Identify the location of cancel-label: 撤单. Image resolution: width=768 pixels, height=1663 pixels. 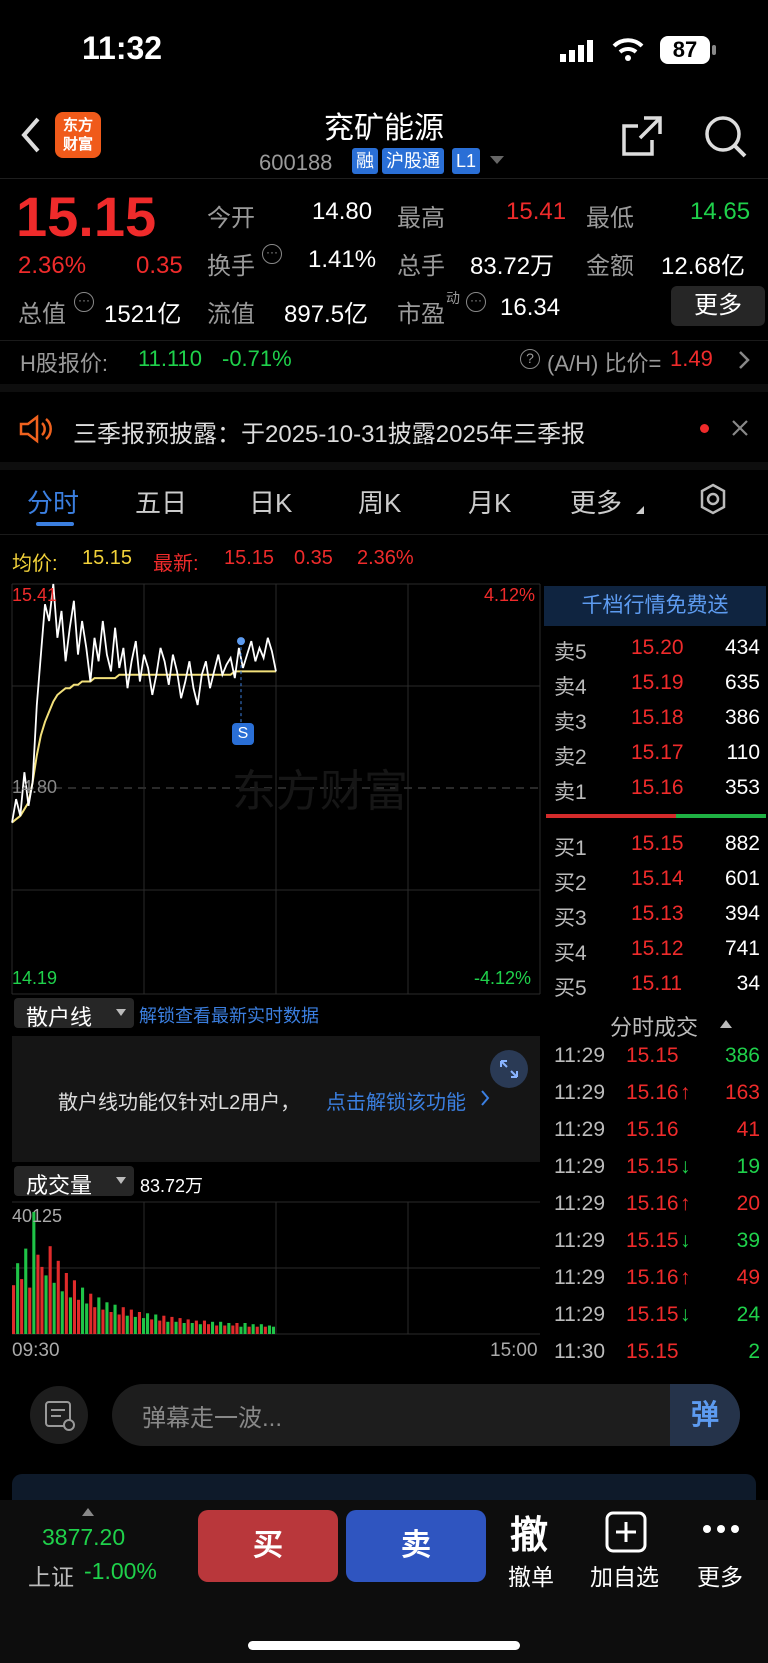
(531, 1575).